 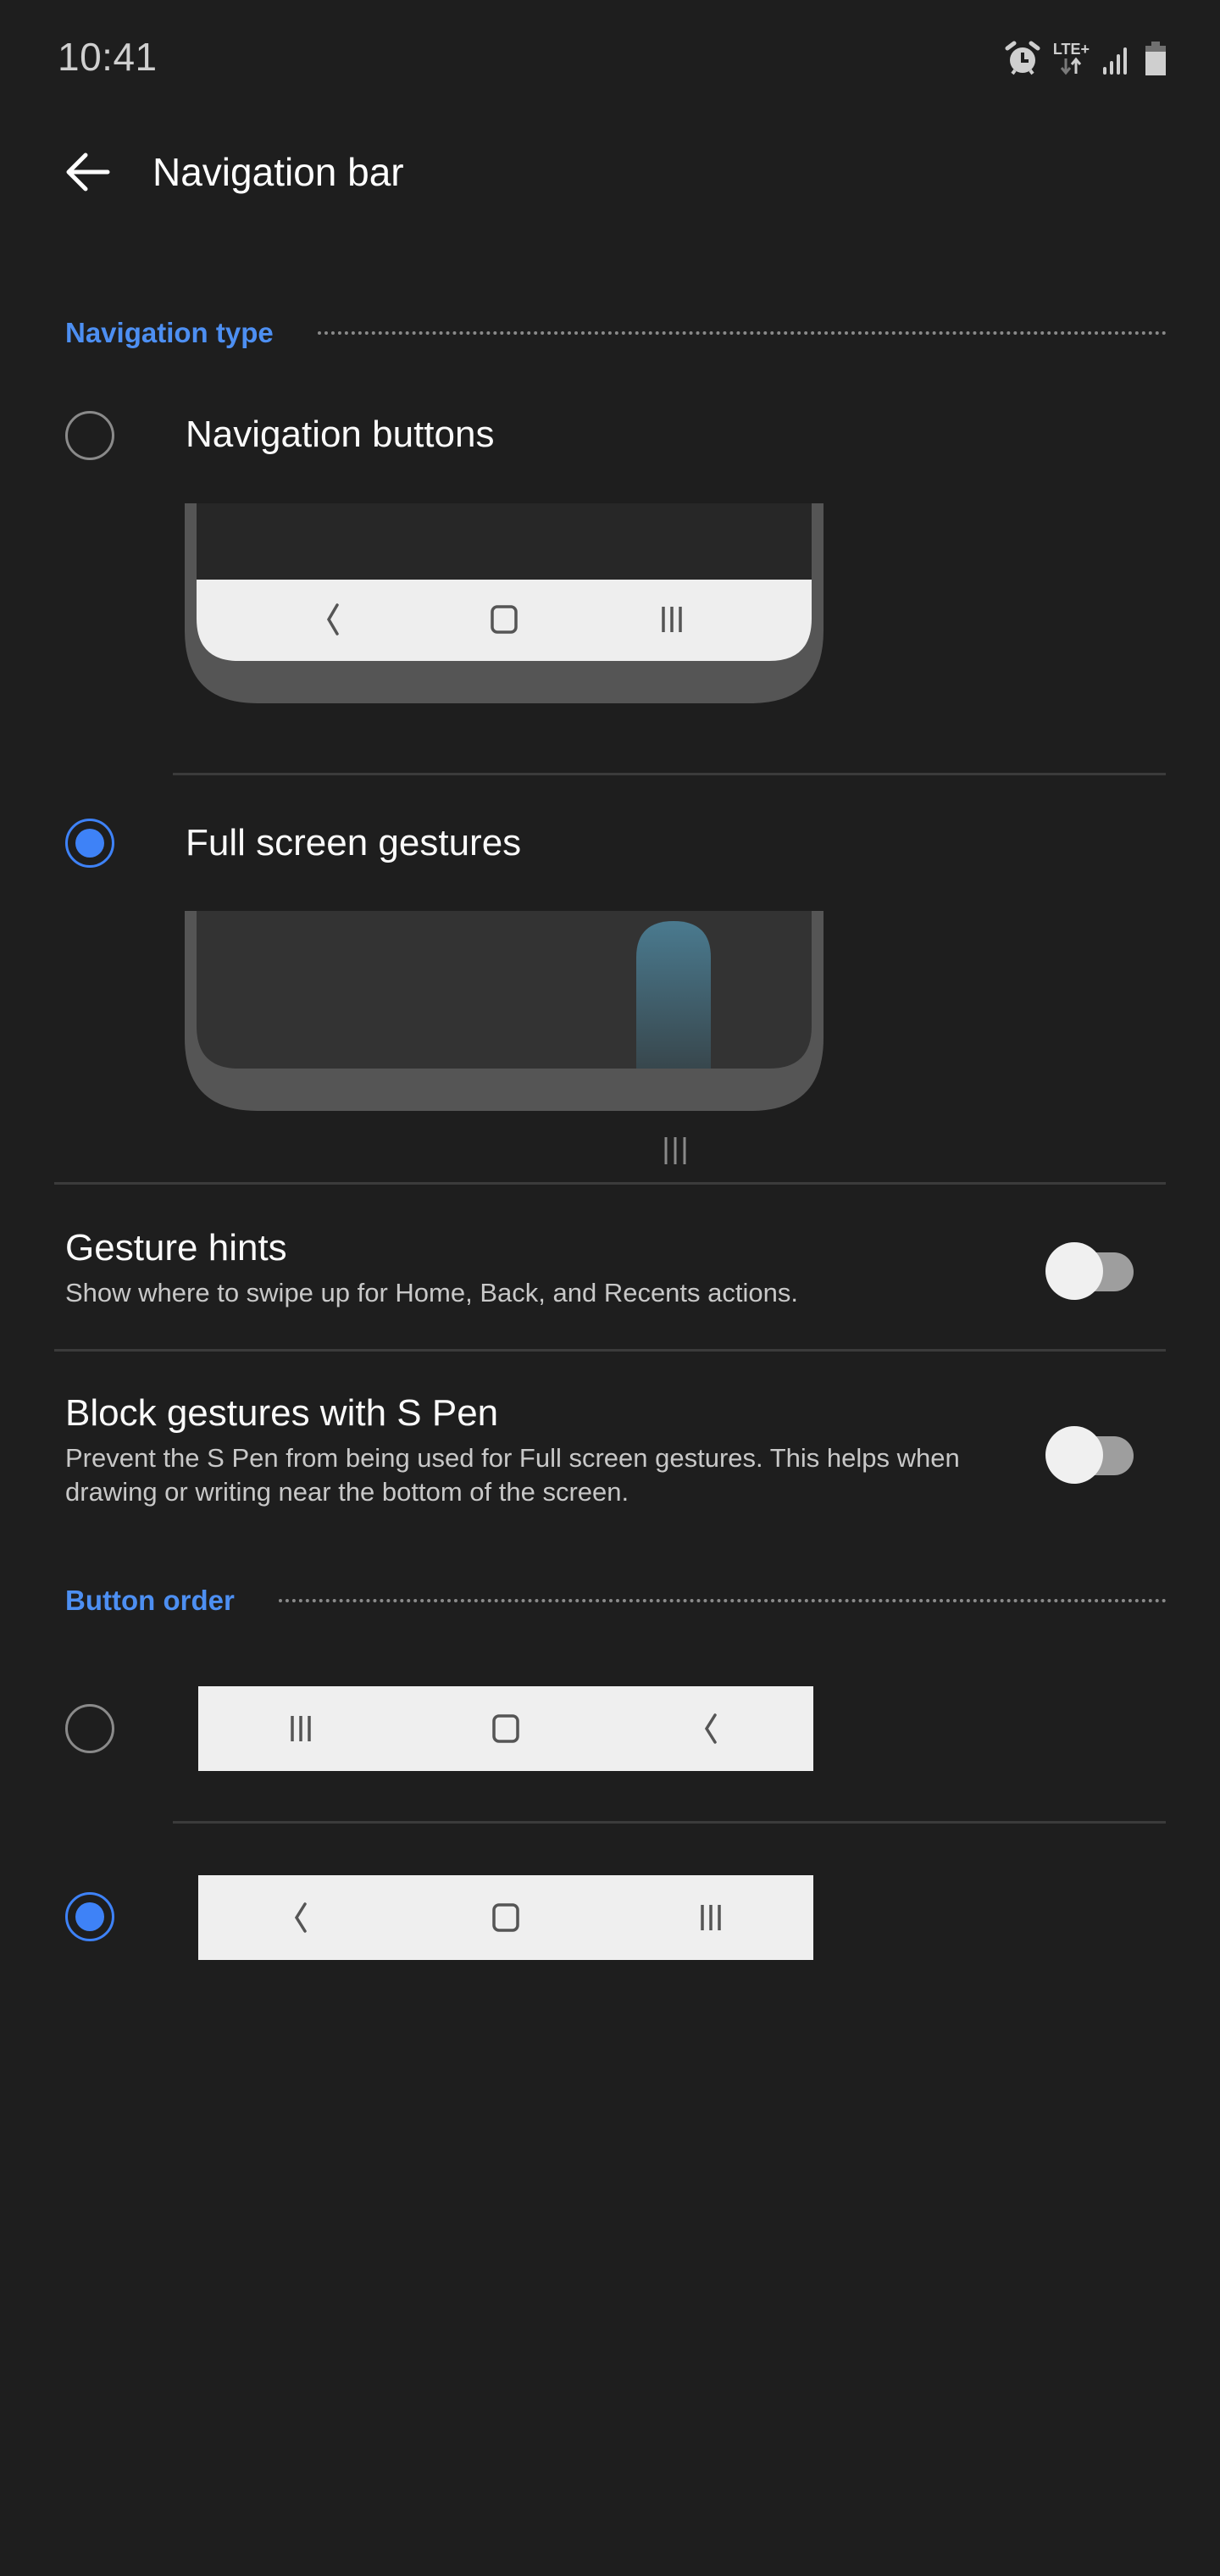 I want to click on option-navigation-buttons: Navigation buttons, so click(x=610, y=576).